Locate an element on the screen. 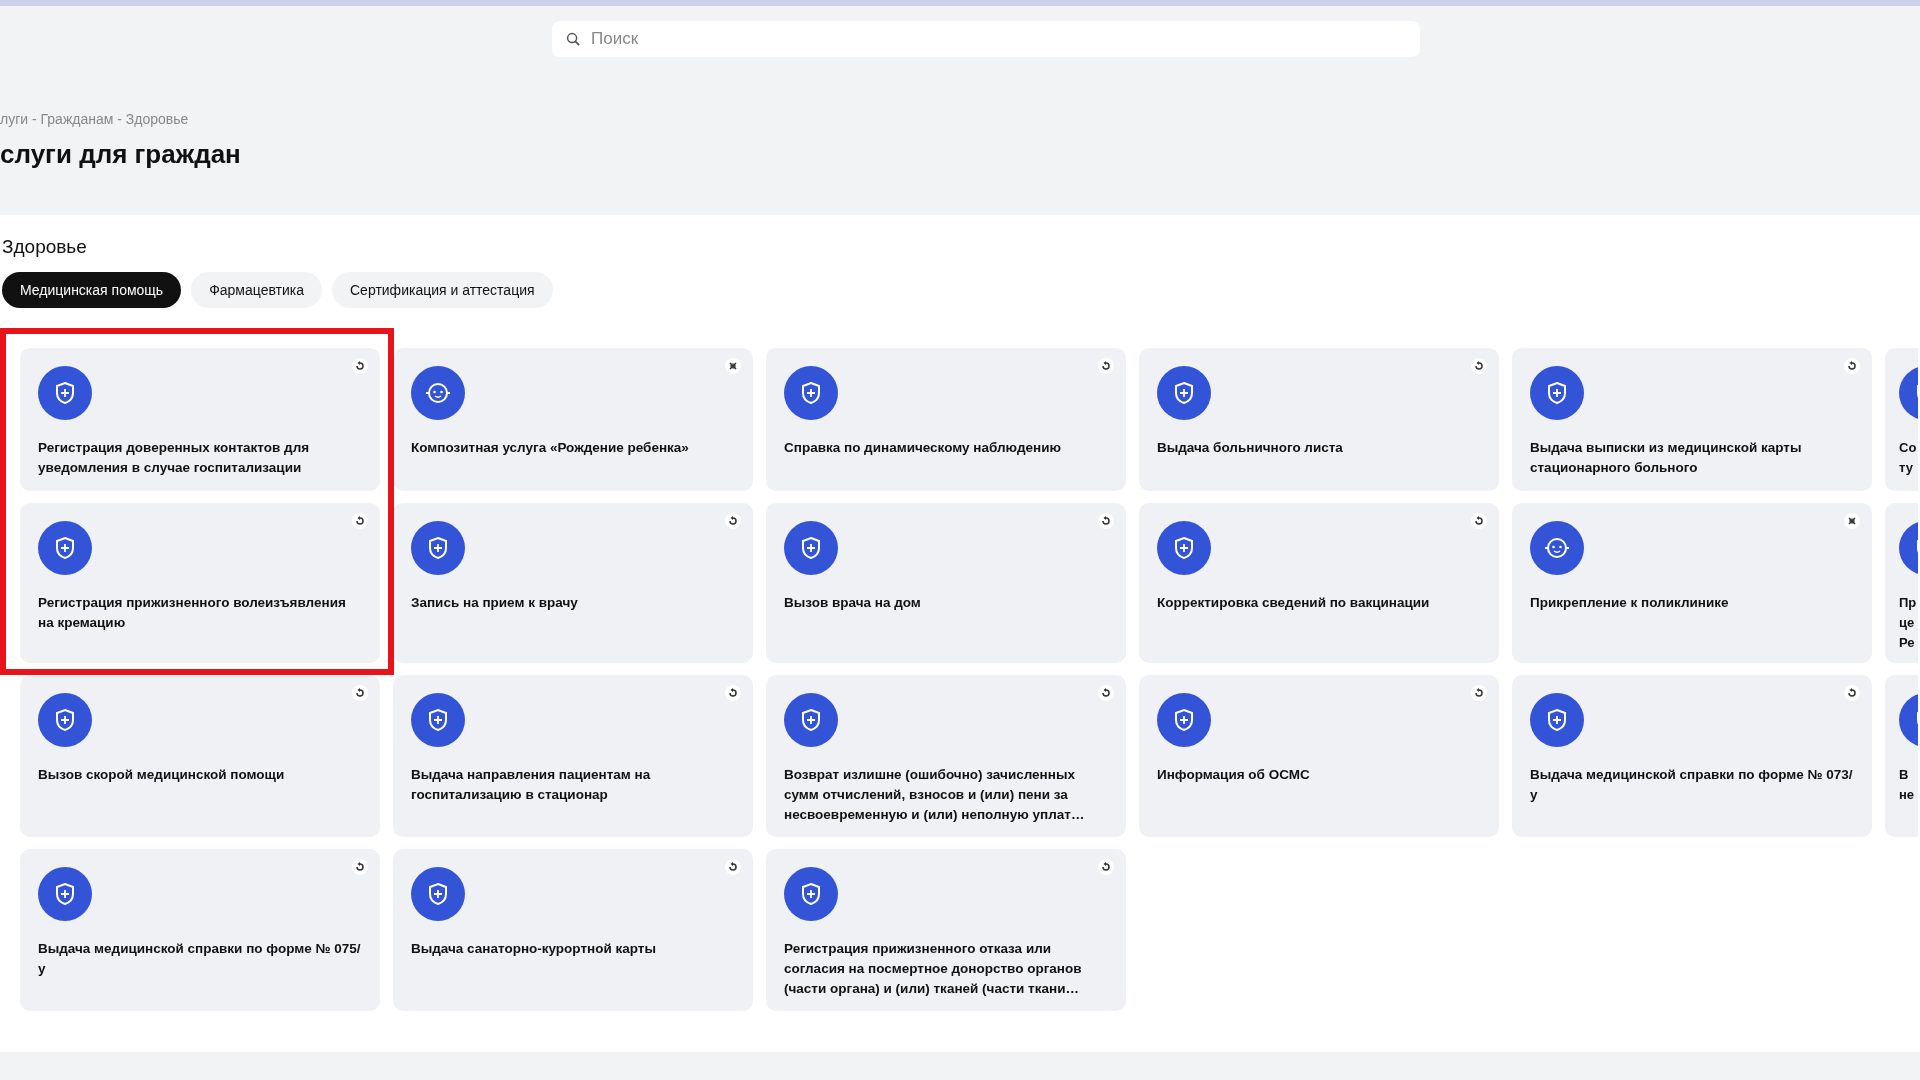  card-title: це is located at coordinates (1907, 623).